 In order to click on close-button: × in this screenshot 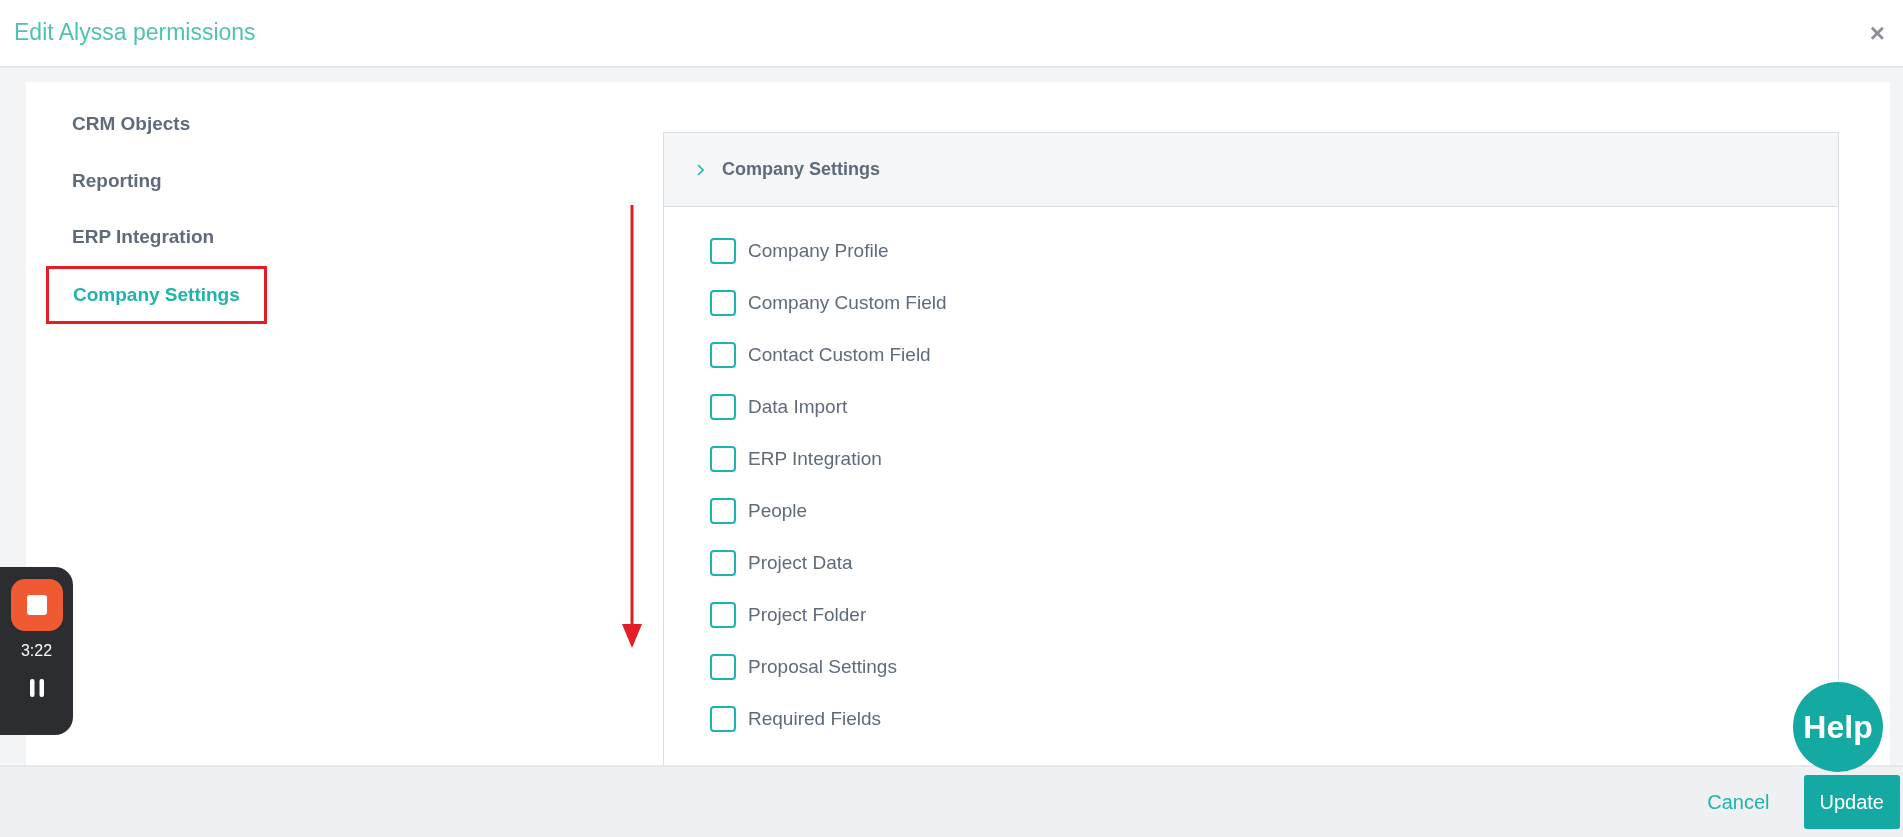, I will do `click(1877, 33)`.